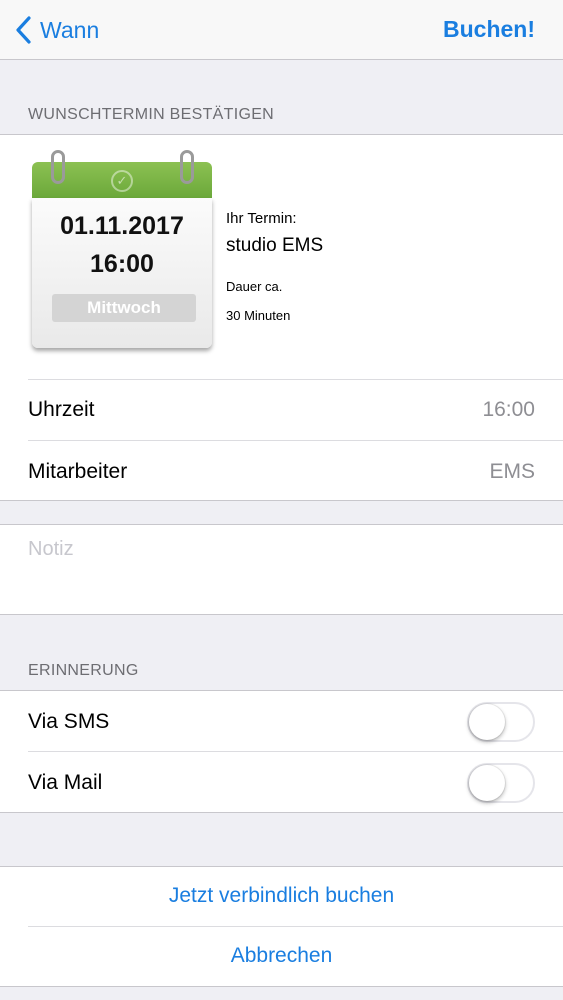 This screenshot has width=563, height=1000. Describe the element at coordinates (254, 286) in the screenshot. I see `duration-label: Dauer ca.` at that location.